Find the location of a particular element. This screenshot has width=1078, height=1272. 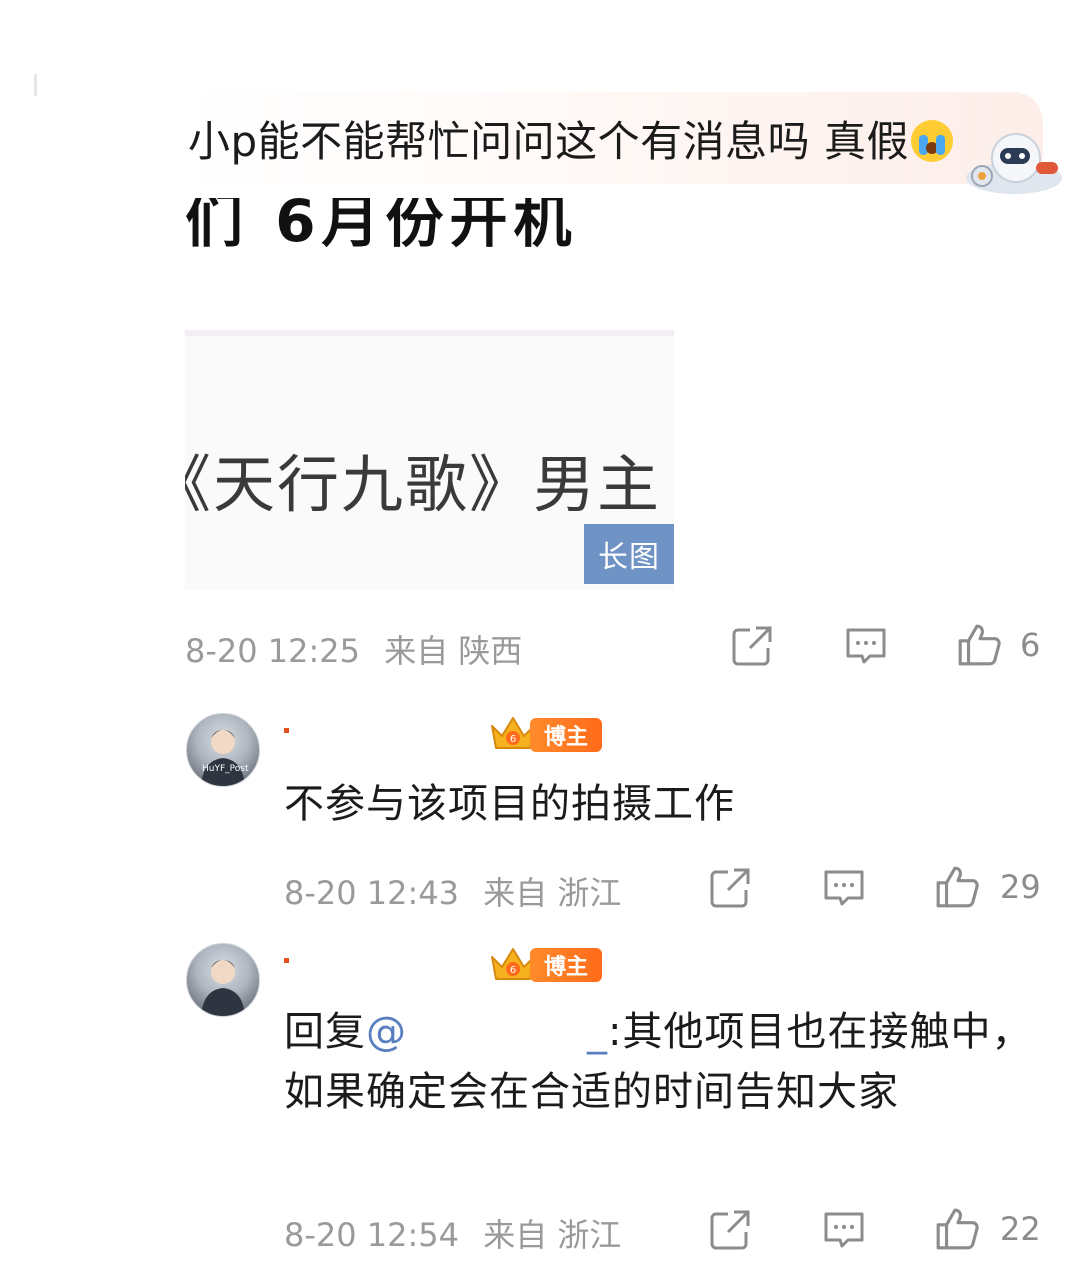

avatar-caption: HuYF_Post is located at coordinates (225, 769).